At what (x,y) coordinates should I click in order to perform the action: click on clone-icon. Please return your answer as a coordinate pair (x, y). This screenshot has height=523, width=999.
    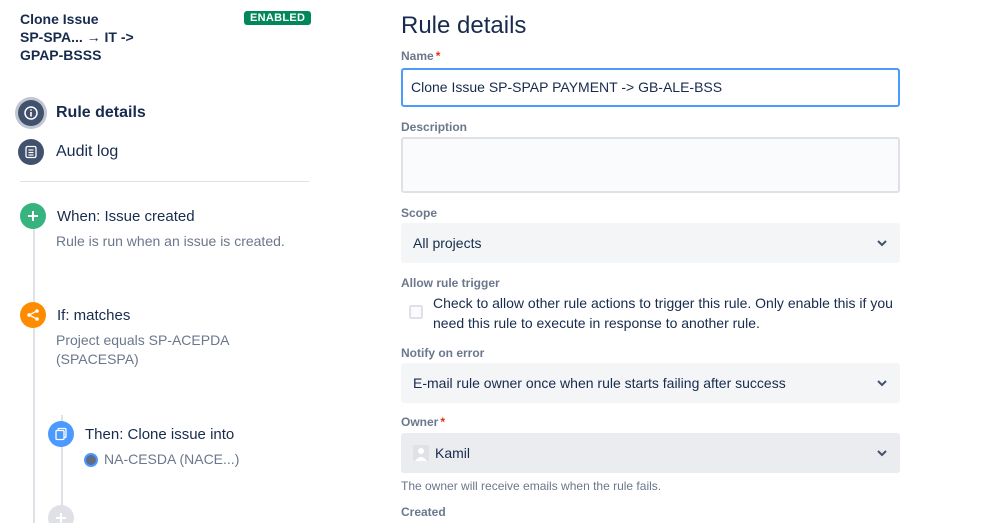
    Looking at the image, I should click on (61, 434).